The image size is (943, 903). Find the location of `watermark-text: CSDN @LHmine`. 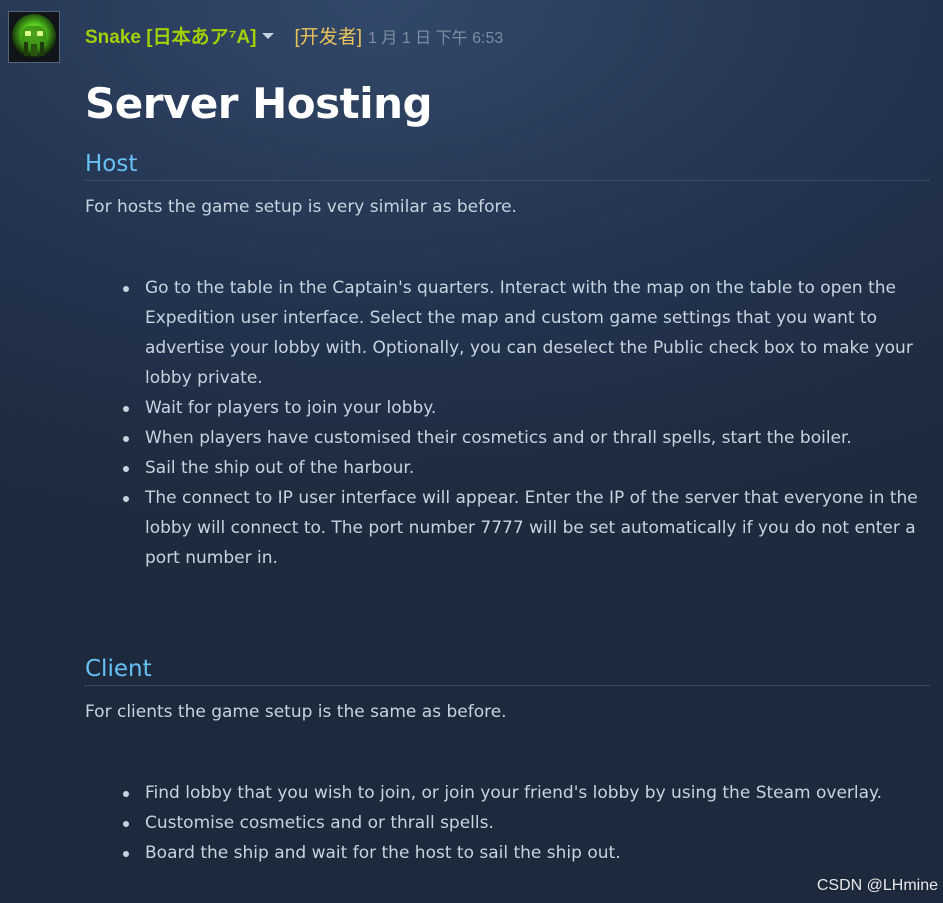

watermark-text: CSDN @LHmine is located at coordinates (877, 885).